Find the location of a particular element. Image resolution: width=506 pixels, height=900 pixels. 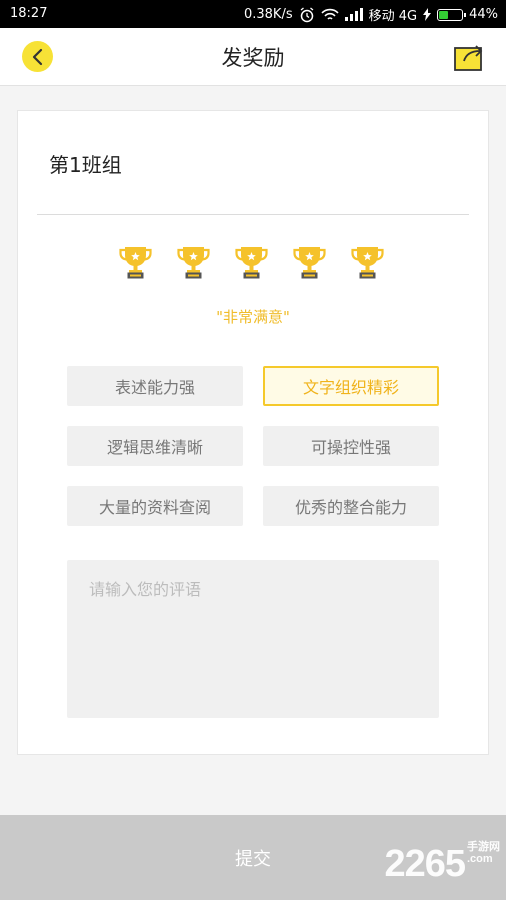

comment-input is located at coordinates (253, 639).